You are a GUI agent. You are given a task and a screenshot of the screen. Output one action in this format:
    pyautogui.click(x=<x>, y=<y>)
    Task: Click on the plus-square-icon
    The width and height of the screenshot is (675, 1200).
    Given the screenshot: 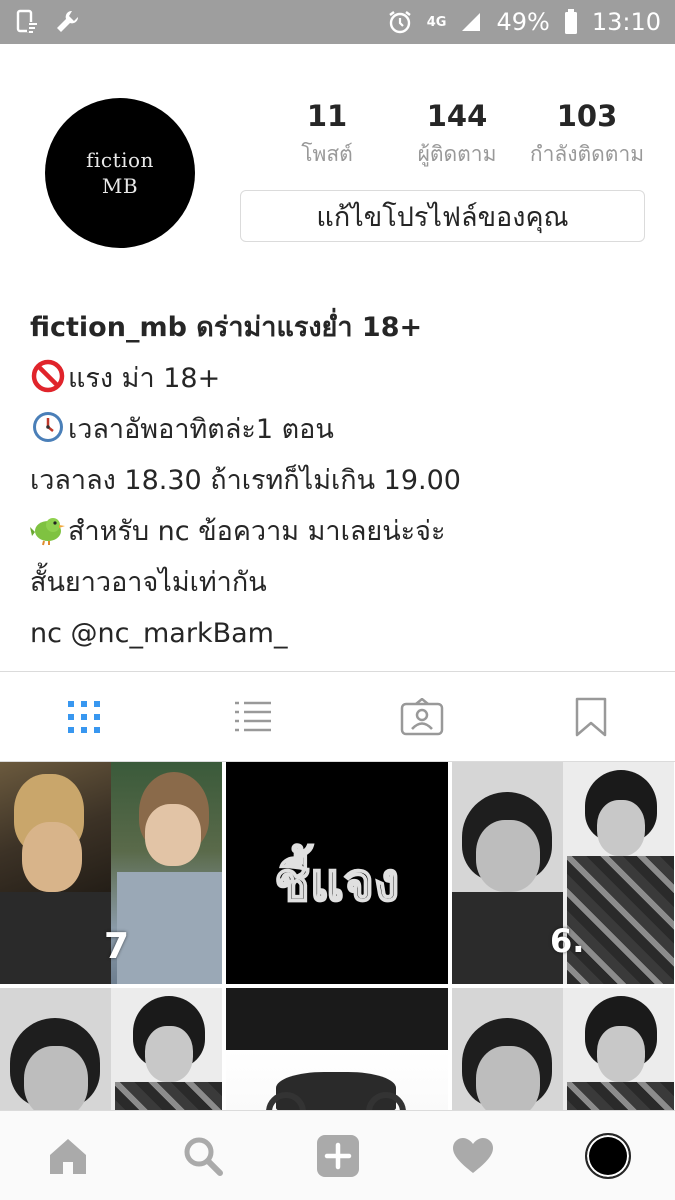 What is the action you would take?
    pyautogui.click(x=337, y=1155)
    